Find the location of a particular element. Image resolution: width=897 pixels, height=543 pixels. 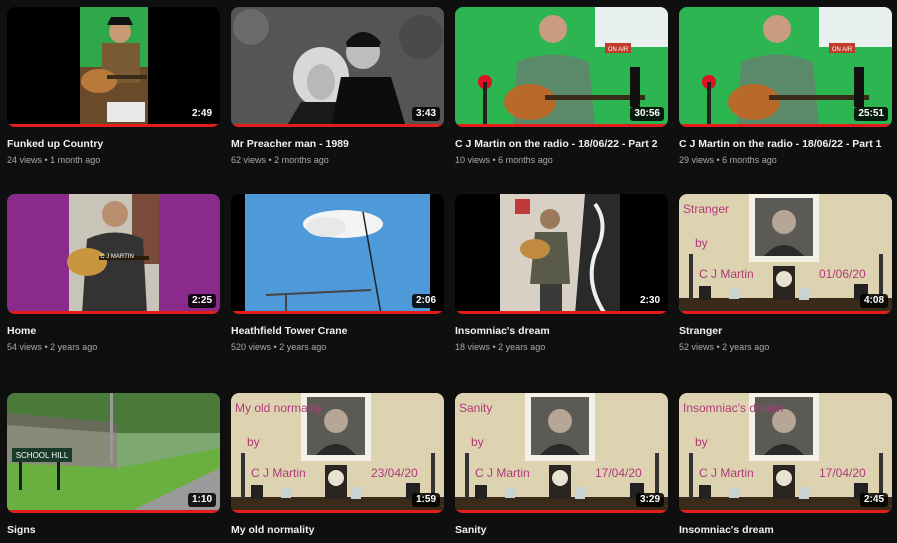

video-title: Mr Preacher man - 1989 is located at coordinates (337, 144).